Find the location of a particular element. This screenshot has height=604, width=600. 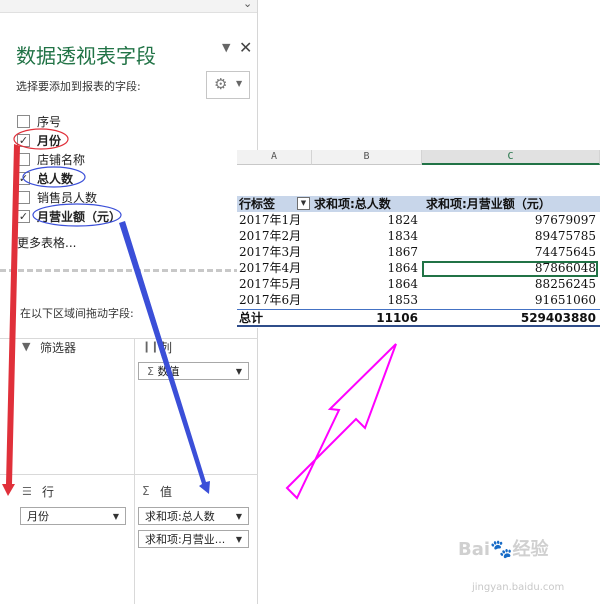

watermark-brand: Bai🐾经验 is located at coordinates (503, 549).